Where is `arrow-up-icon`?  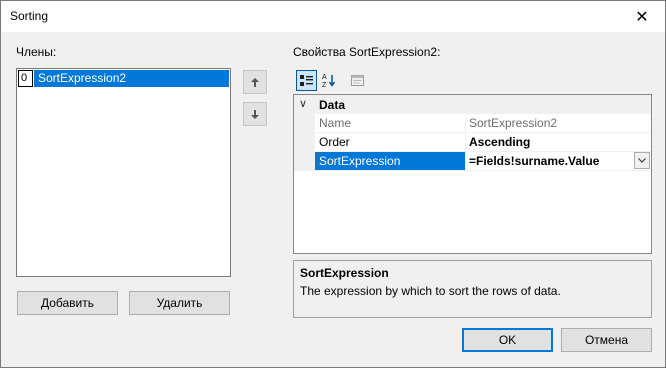 arrow-up-icon is located at coordinates (255, 82).